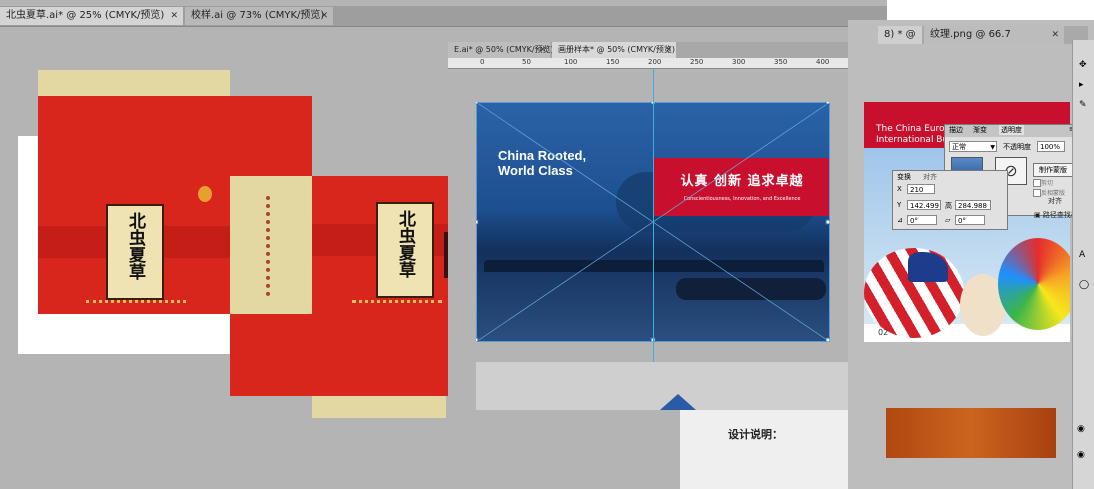 This screenshot has height=489, width=1094. What do you see at coordinates (1037, 183) in the screenshot?
I see `clip-checkbox` at bounding box center [1037, 183].